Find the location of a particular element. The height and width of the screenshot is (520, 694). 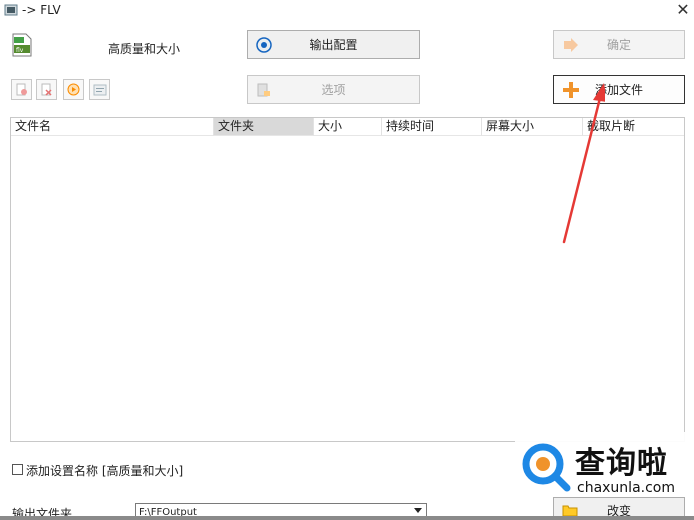

add-setting-name-label: 添加设置名称 [高质量和大小] is located at coordinates (105, 471).